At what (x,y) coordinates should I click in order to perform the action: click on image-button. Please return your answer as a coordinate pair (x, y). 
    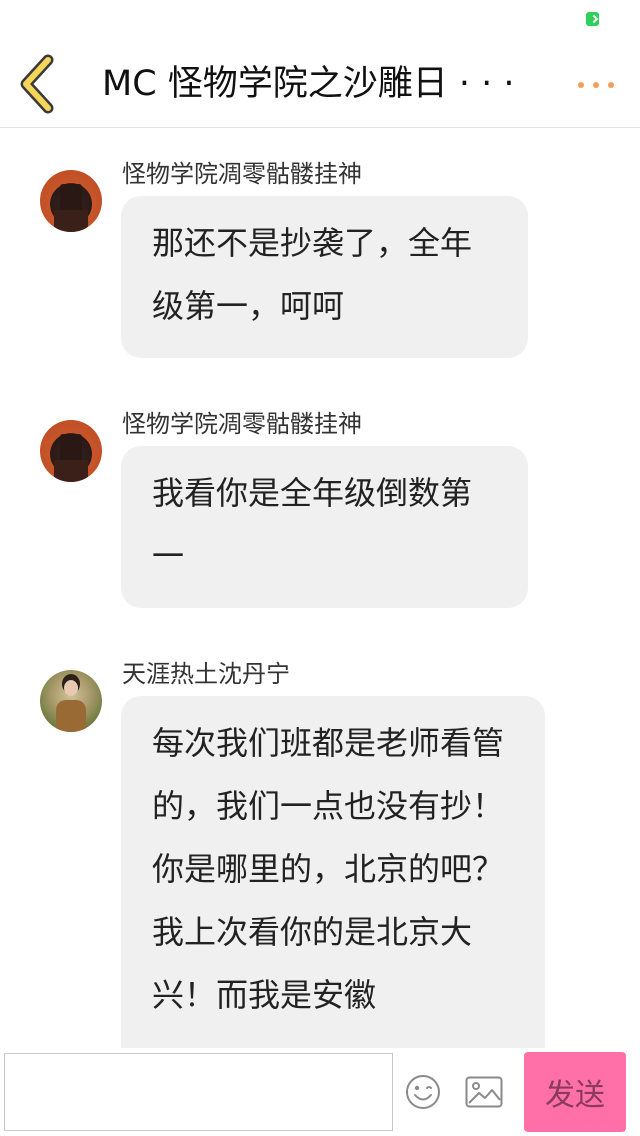
    Looking at the image, I should click on (484, 1092).